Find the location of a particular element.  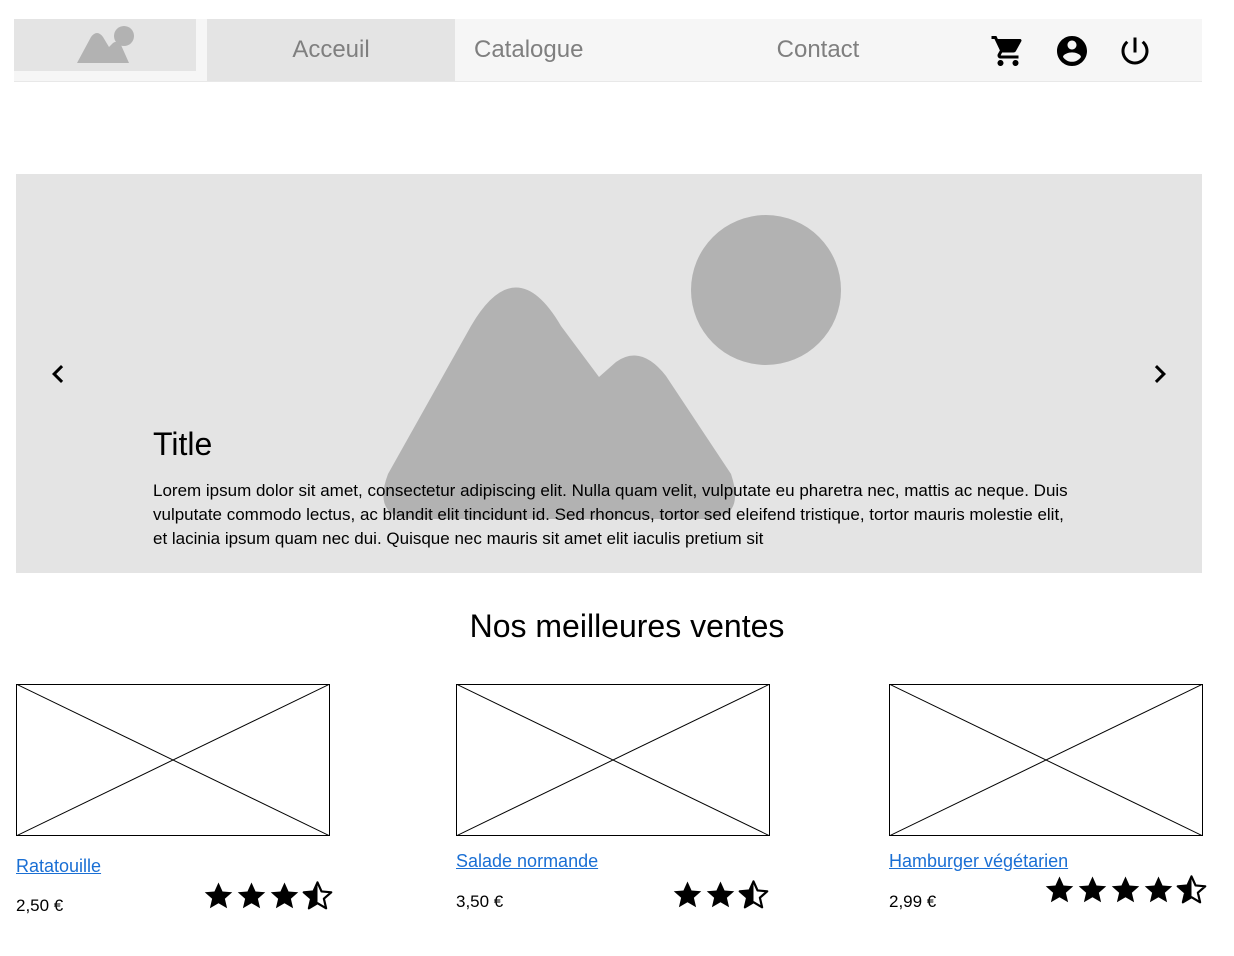

logo is located at coordinates (105, 45).